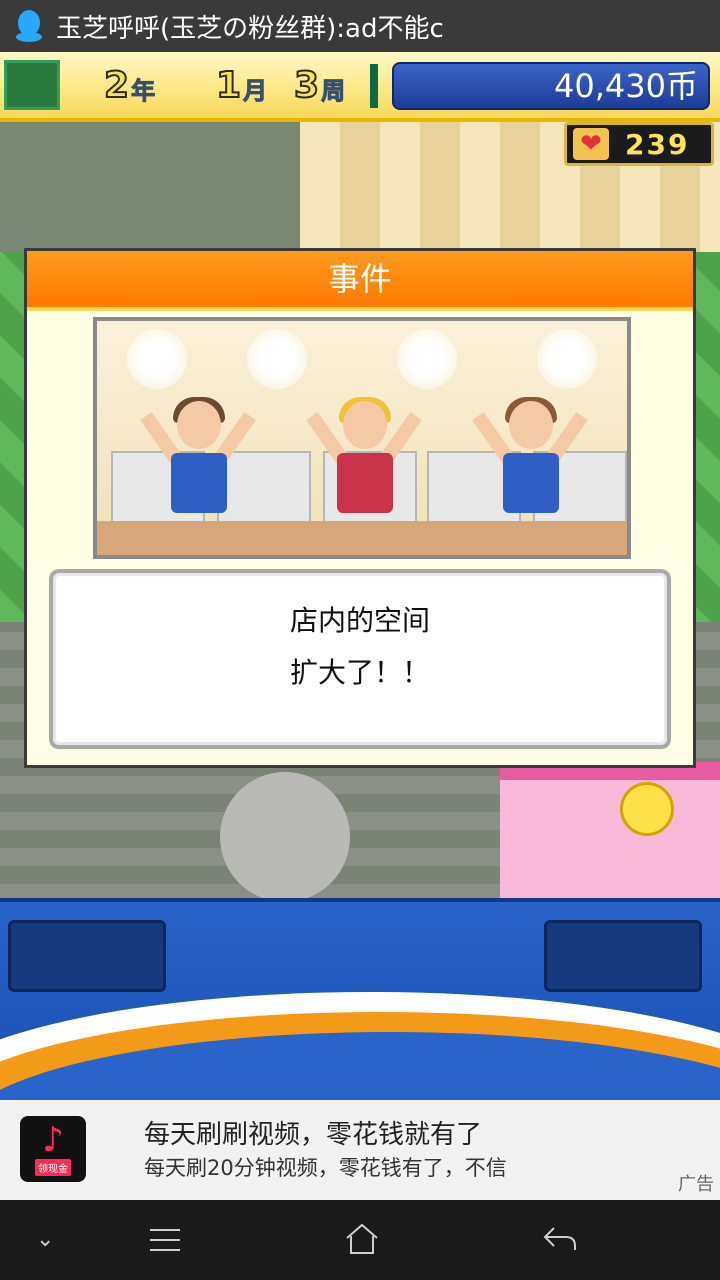 The width and height of the screenshot is (720, 1280). I want to click on week-number: 3, so click(306, 86).